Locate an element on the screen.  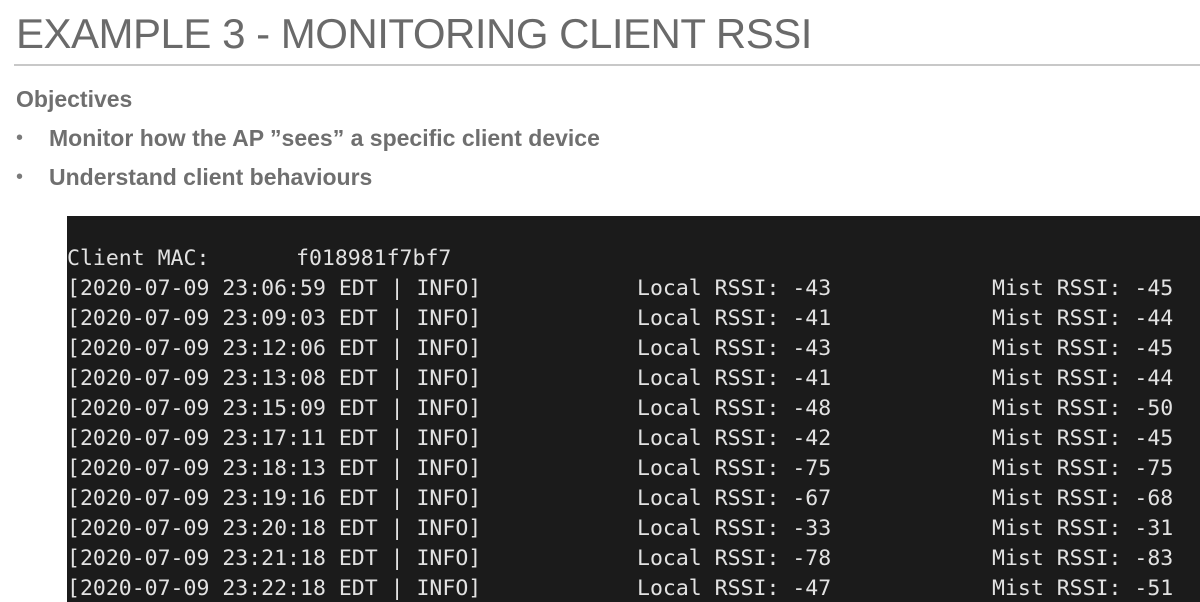
local-rssi: Local RSSI: -67 is located at coordinates (734, 498).